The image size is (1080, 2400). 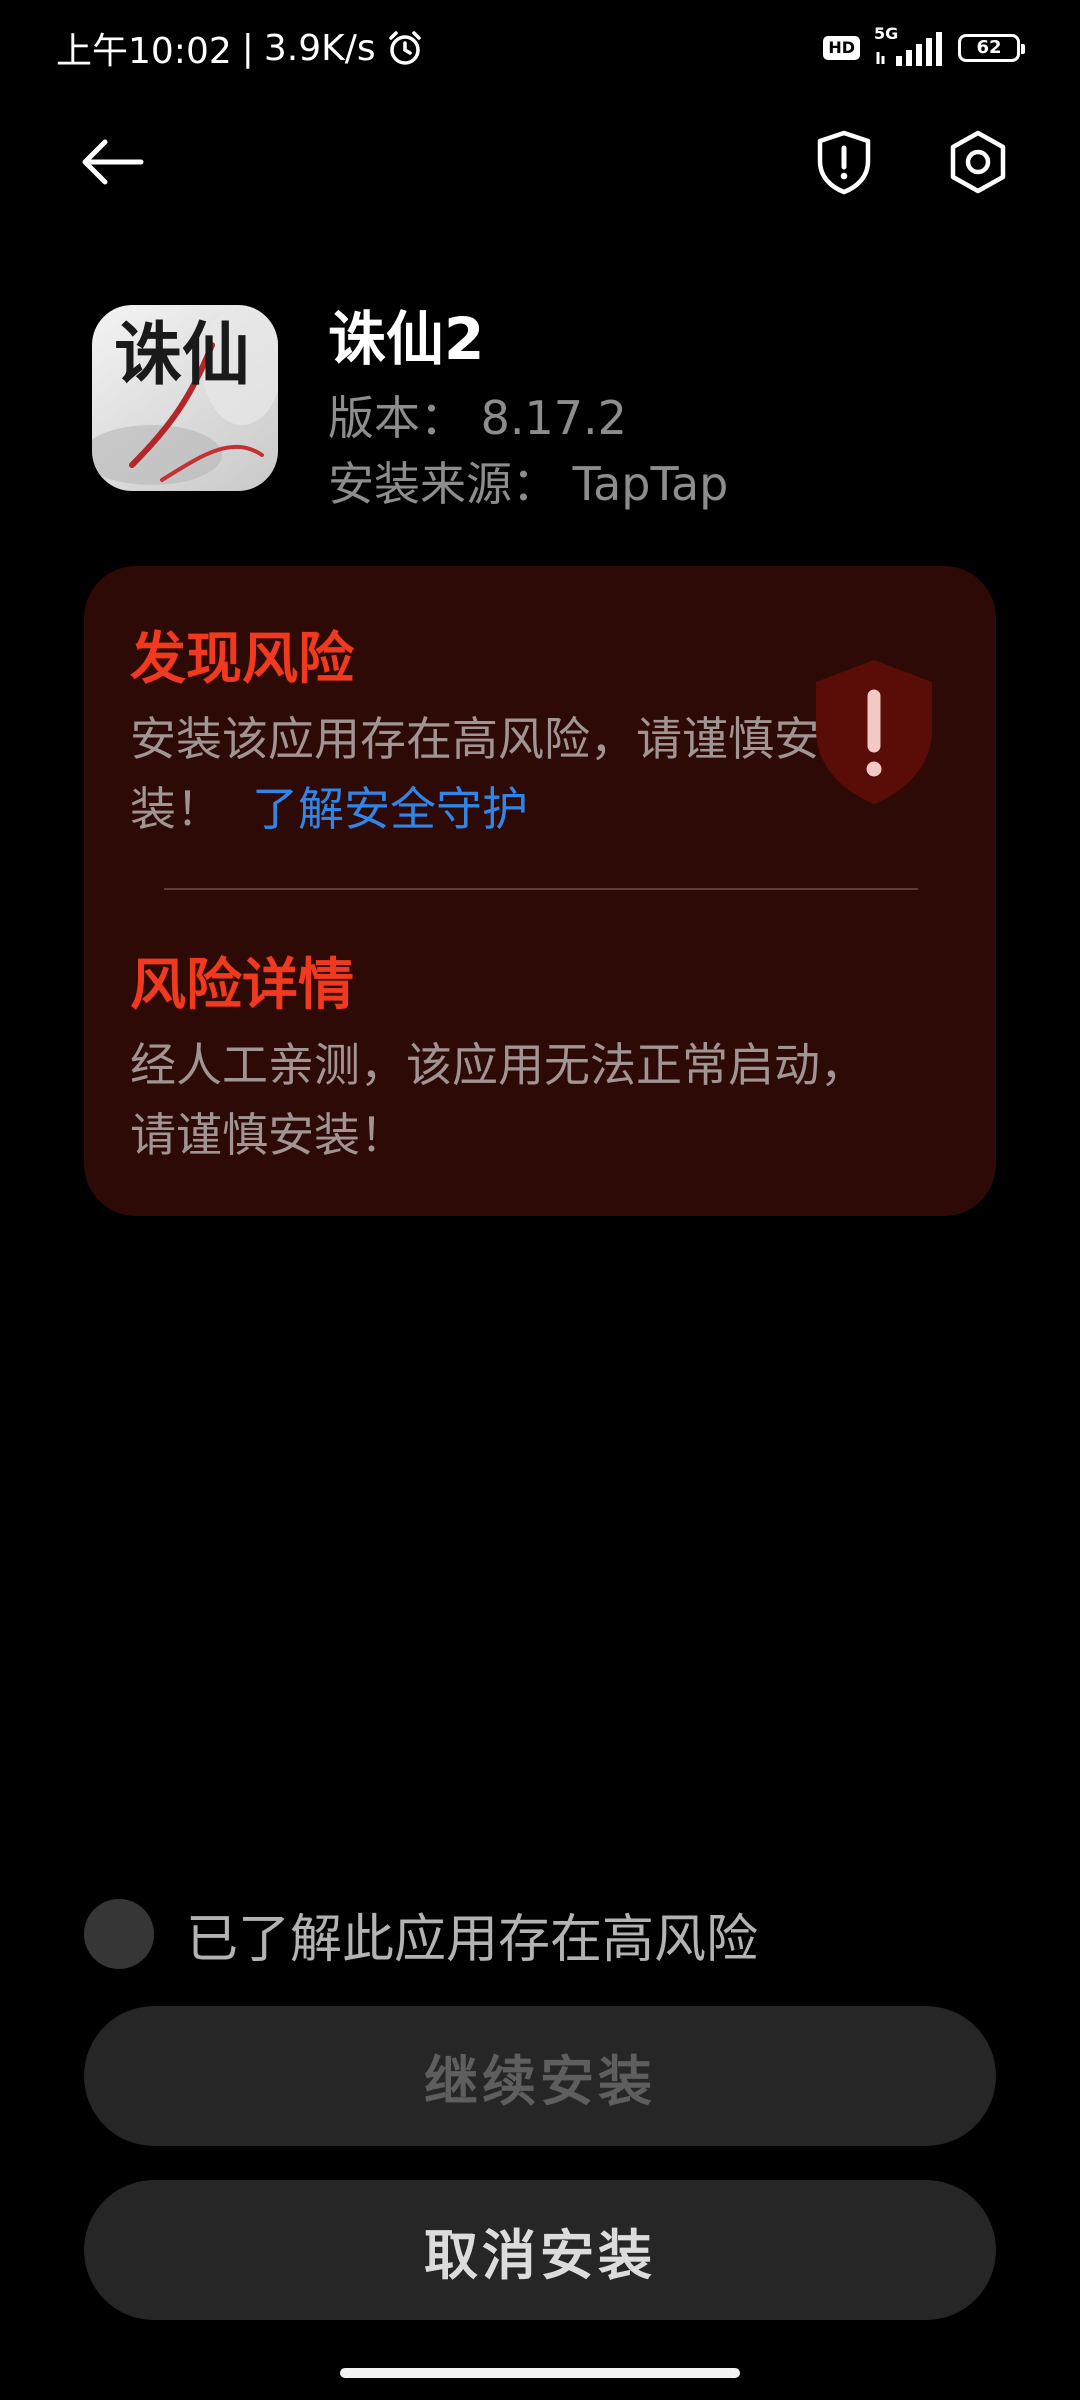 What do you see at coordinates (540, 48) in the screenshot?
I see `status-bar: 上午10:02 | 3.9K/s HD 5G 62` at bounding box center [540, 48].